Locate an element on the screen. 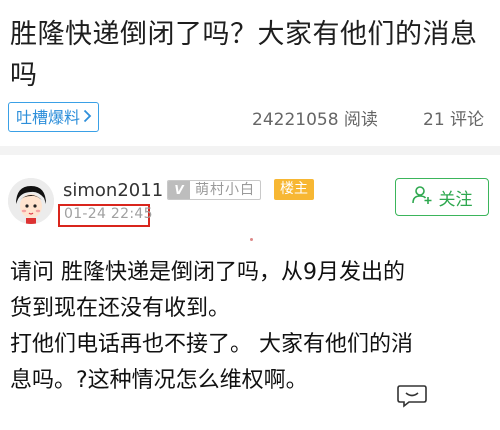  decorative-dot is located at coordinates (251, 239).